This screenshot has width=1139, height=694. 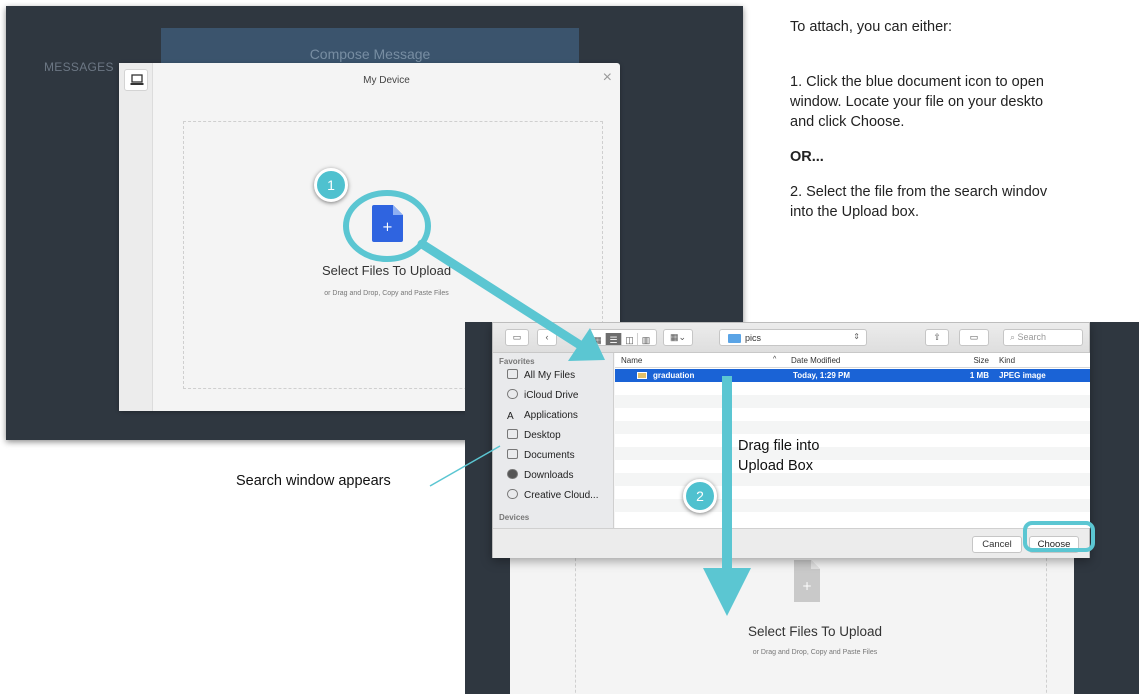 What do you see at coordinates (514, 517) in the screenshot?
I see `sidebar-heading-devices: Devices` at bounding box center [514, 517].